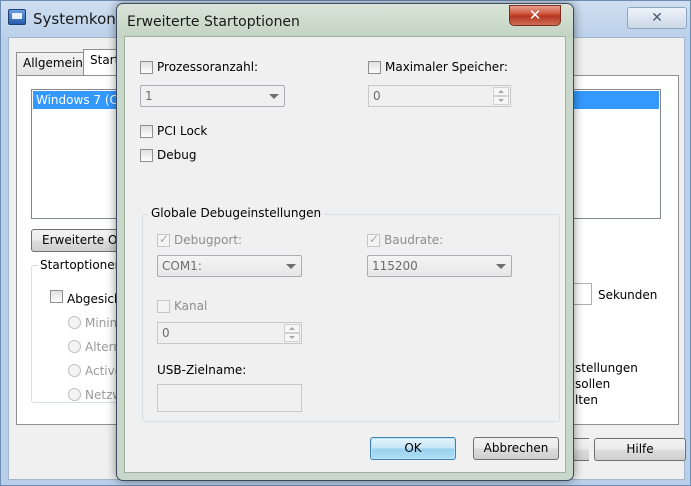 The width and height of the screenshot is (691, 486). What do you see at coordinates (81, 265) in the screenshot?
I see `boot-options-legend: Startoptionen` at bounding box center [81, 265].